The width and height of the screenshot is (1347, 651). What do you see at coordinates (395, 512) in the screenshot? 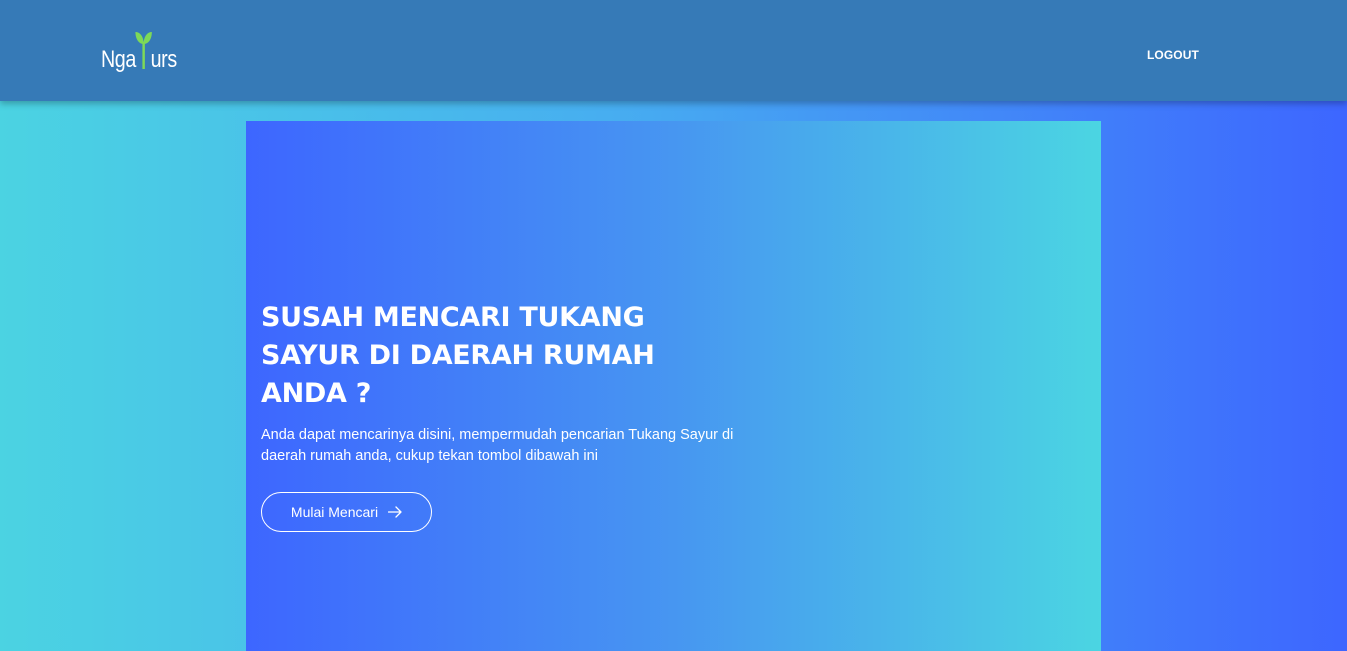
I see `arrow-right-icon` at bounding box center [395, 512].